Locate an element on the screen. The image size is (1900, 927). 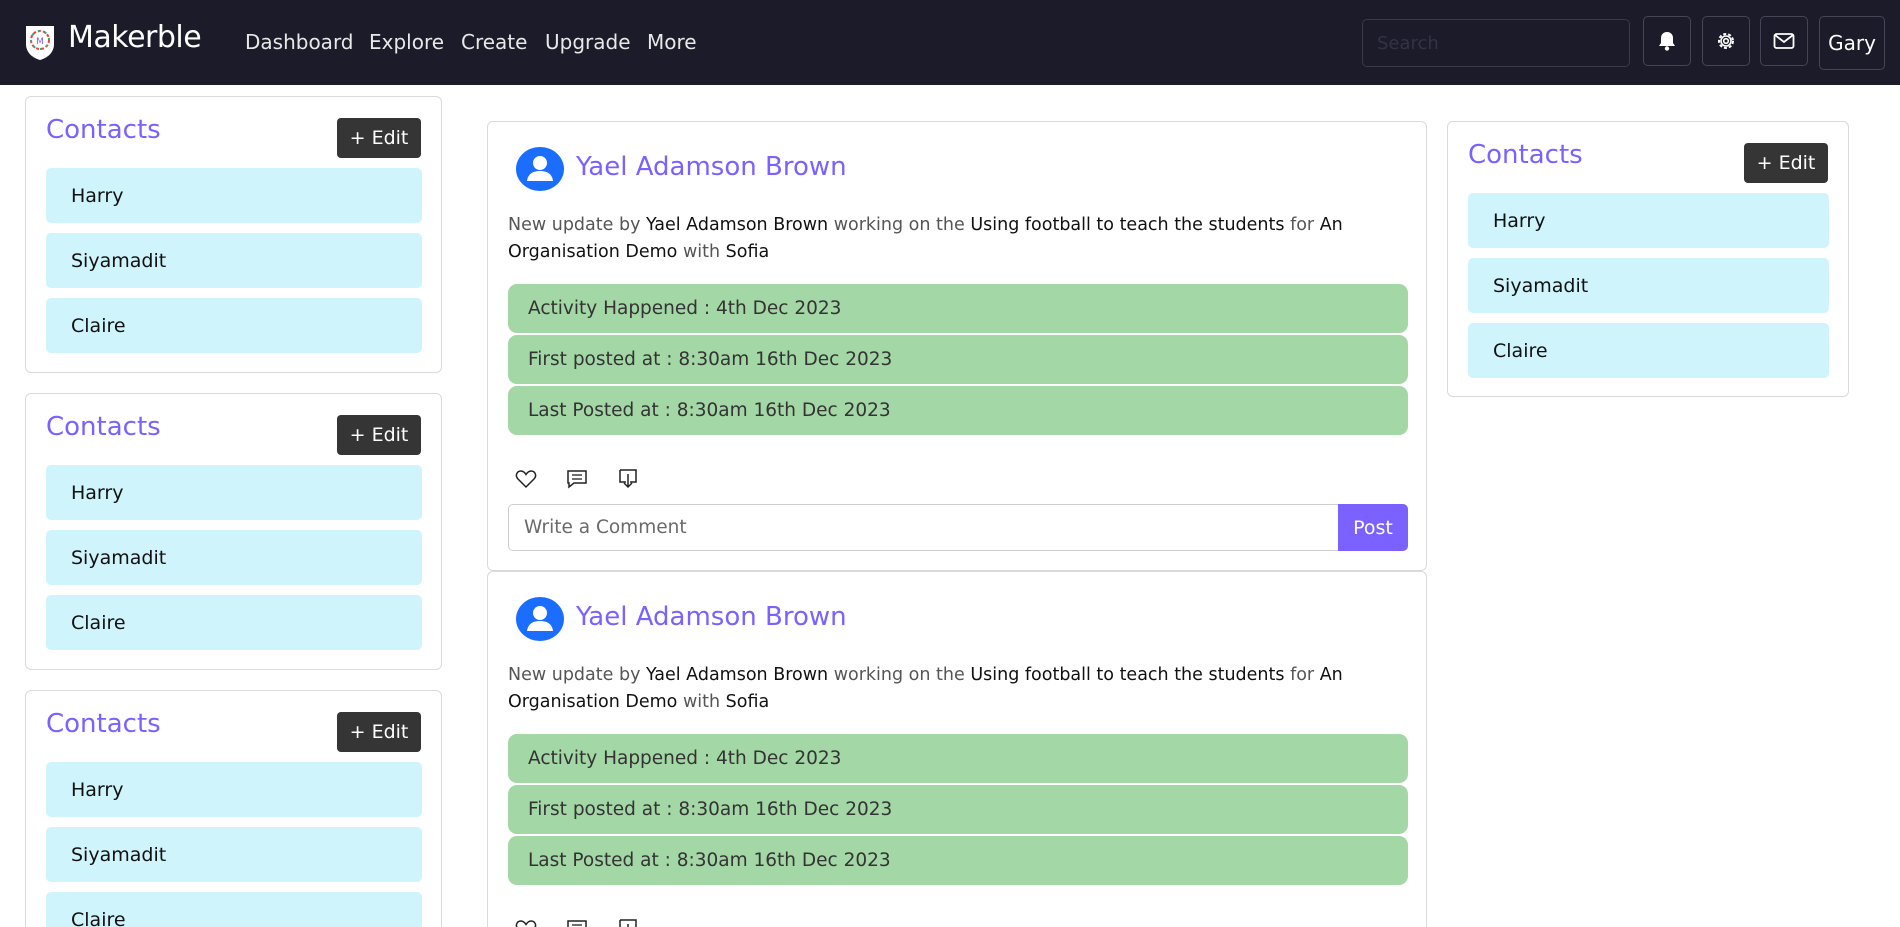
search-input is located at coordinates (1496, 43).